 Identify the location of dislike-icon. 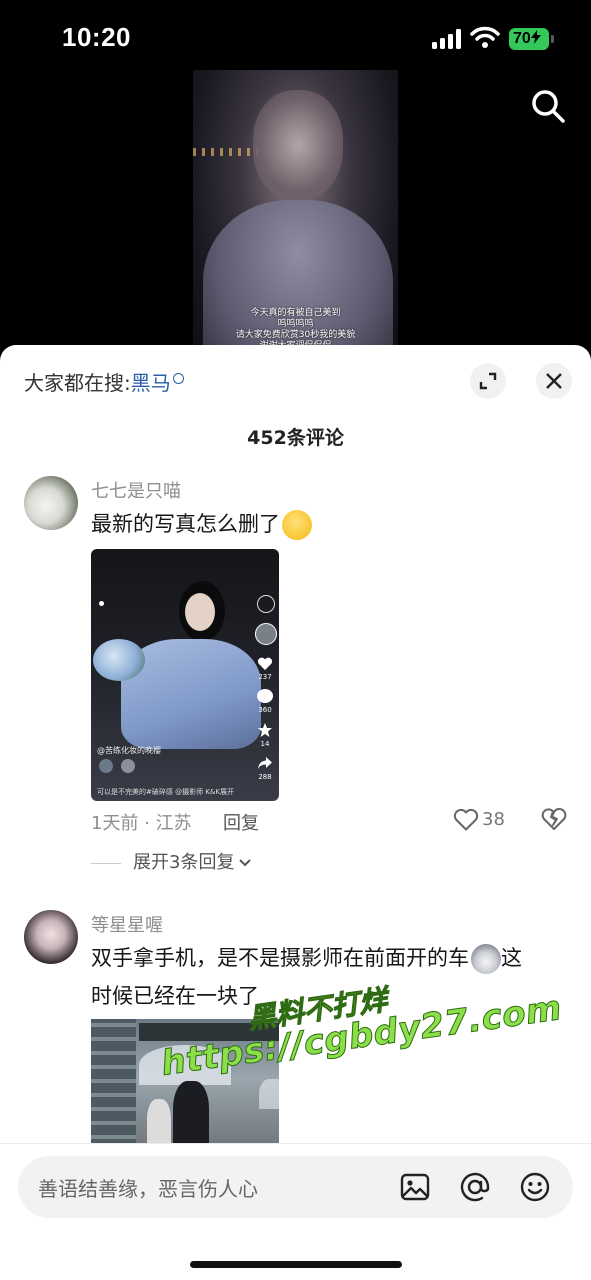
(554, 820).